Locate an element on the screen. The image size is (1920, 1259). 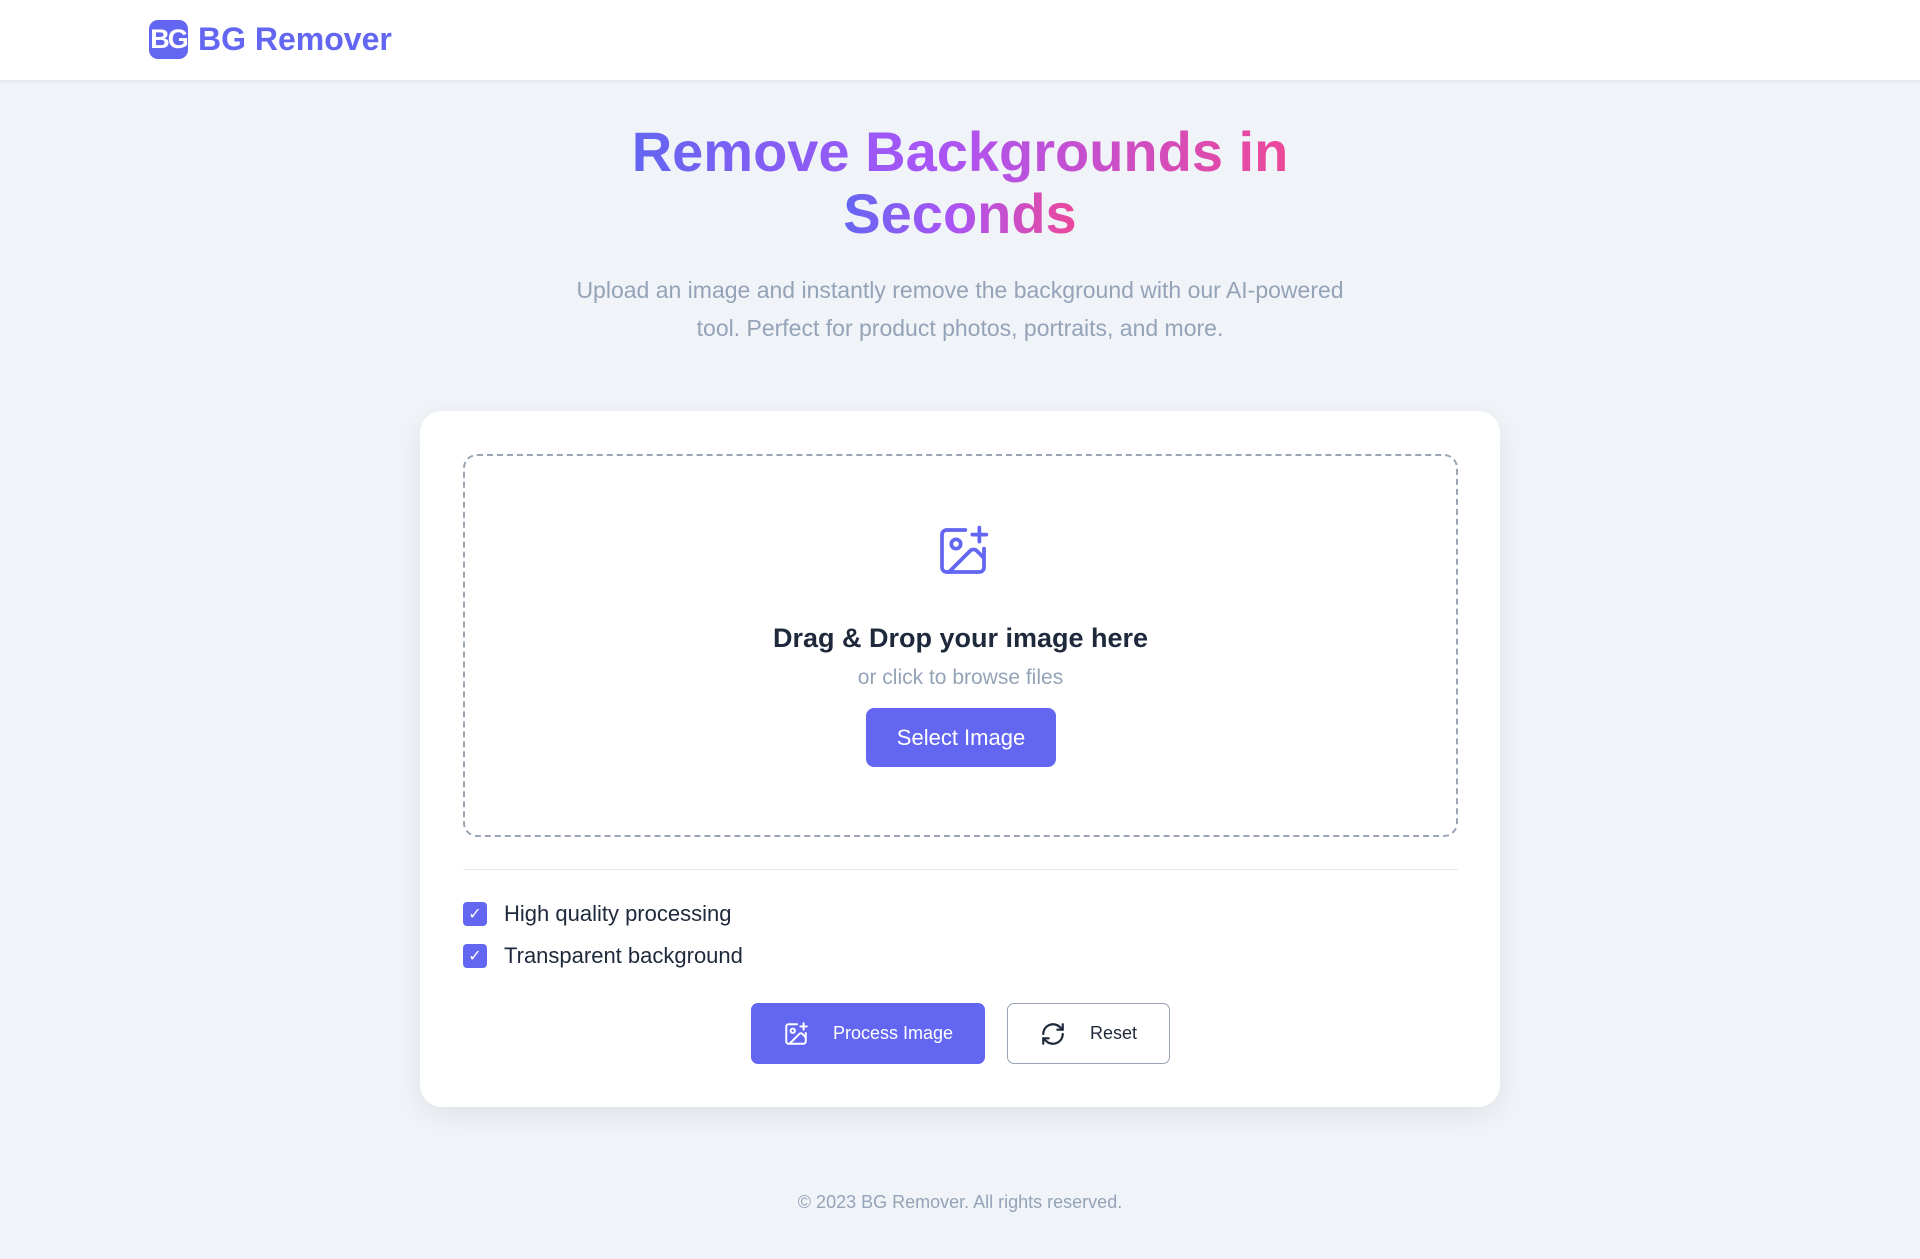
top-navigation-bar: BG BG Remover is located at coordinates (960, 40).